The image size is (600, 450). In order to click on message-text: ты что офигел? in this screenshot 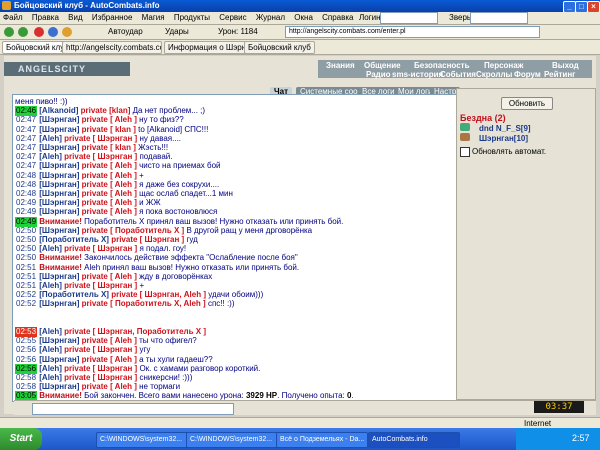, I will do `click(168, 341)`.